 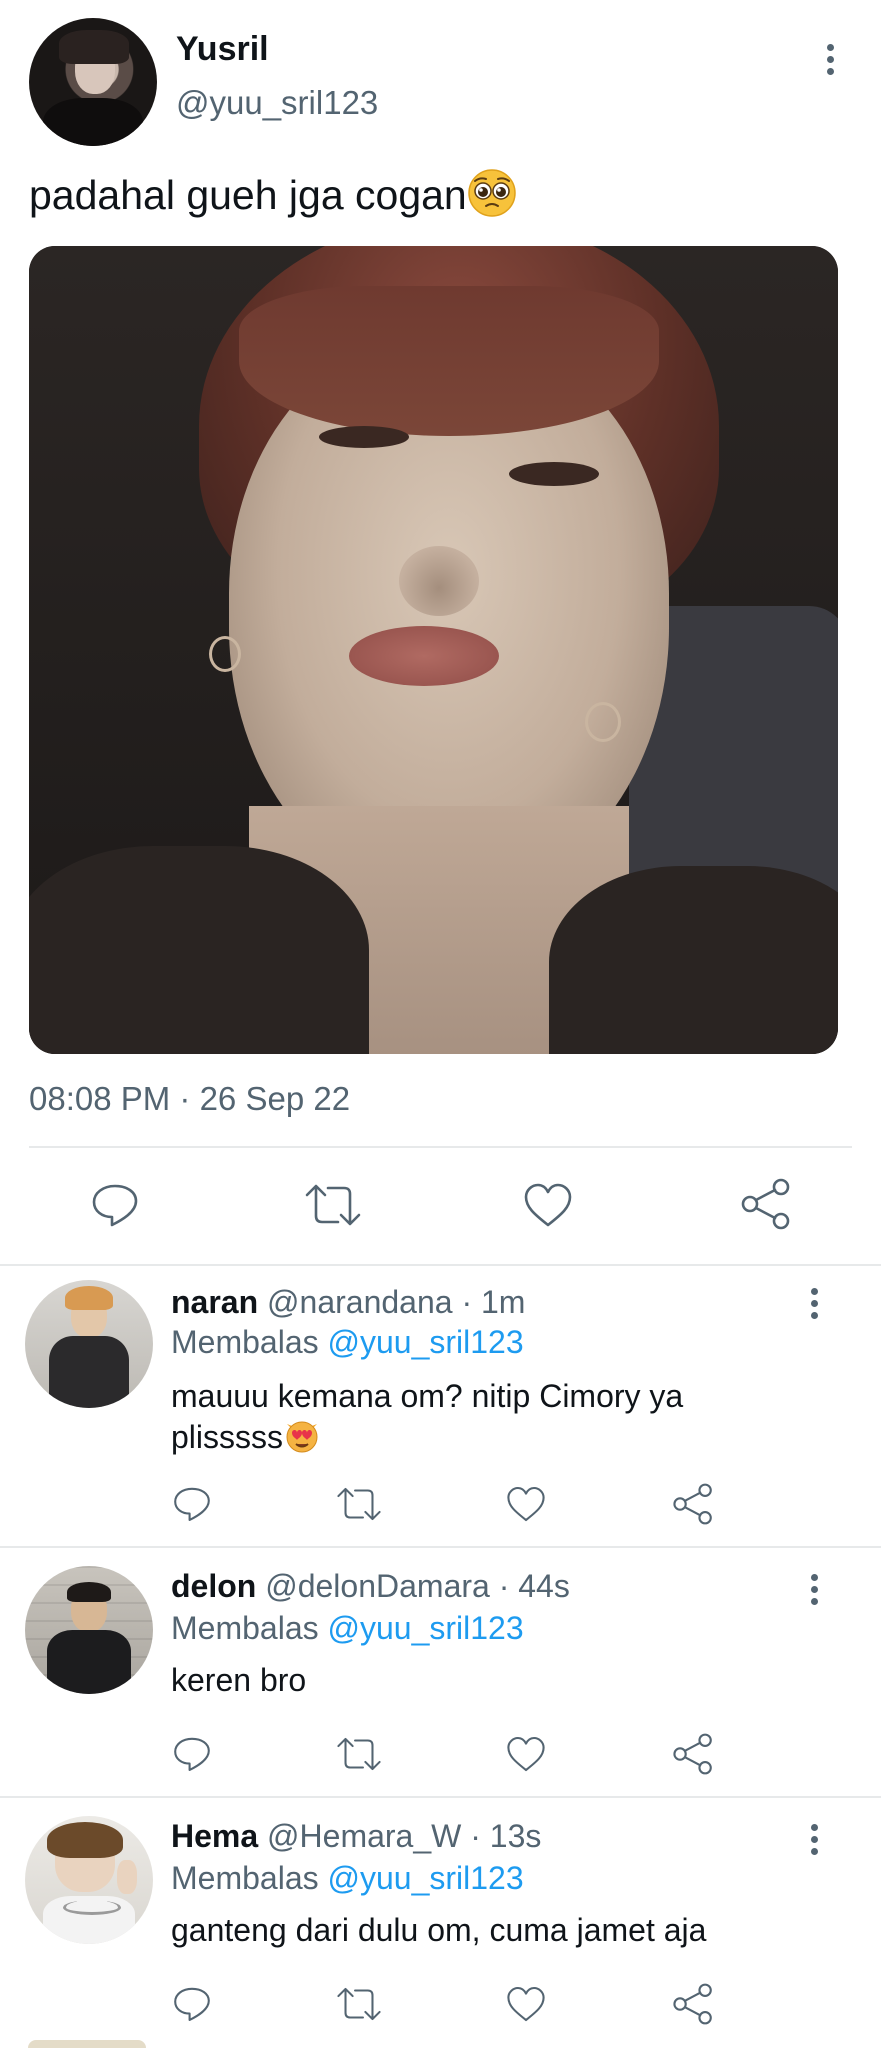 I want to click on heart-eyes-cat-icon, so click(x=302, y=1439).